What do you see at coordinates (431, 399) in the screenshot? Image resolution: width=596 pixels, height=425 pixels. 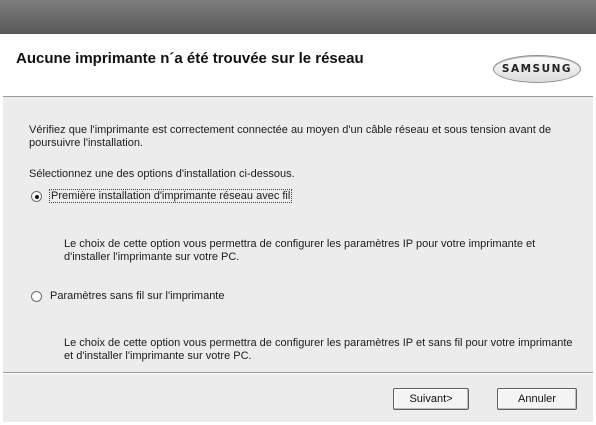 I see `next-button: Suivant>` at bounding box center [431, 399].